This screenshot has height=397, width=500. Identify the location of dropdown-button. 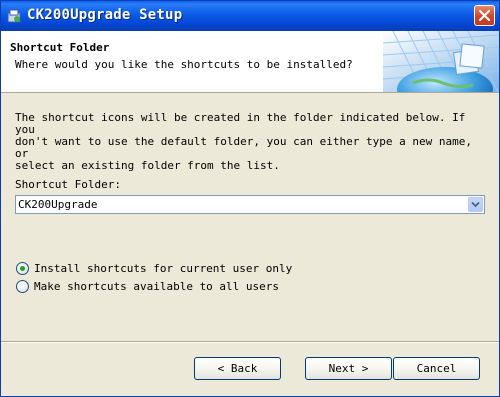
(475, 204).